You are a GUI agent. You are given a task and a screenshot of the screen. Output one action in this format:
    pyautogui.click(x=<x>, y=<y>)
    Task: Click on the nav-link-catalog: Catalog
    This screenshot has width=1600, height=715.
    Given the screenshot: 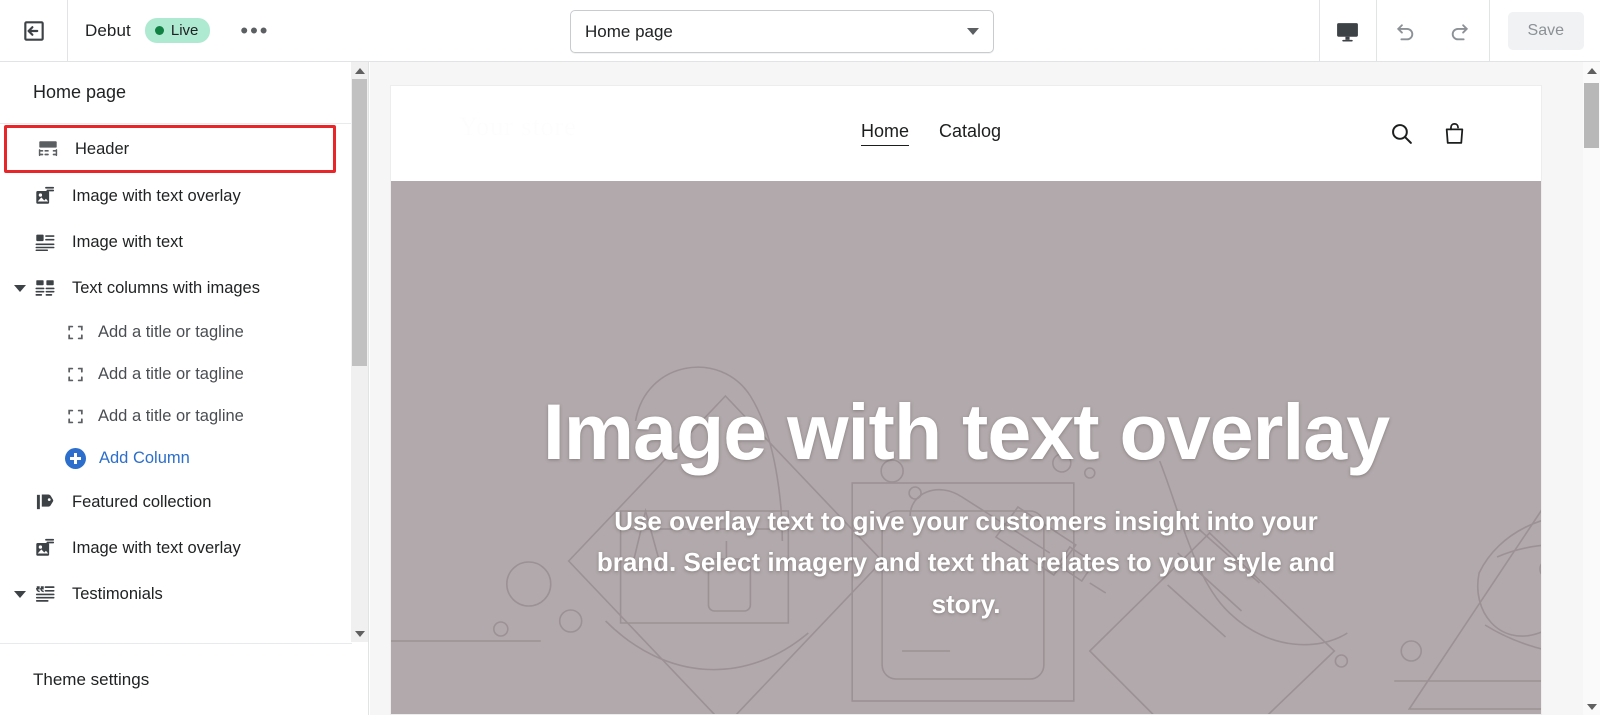 What is the action you would take?
    pyautogui.click(x=970, y=131)
    